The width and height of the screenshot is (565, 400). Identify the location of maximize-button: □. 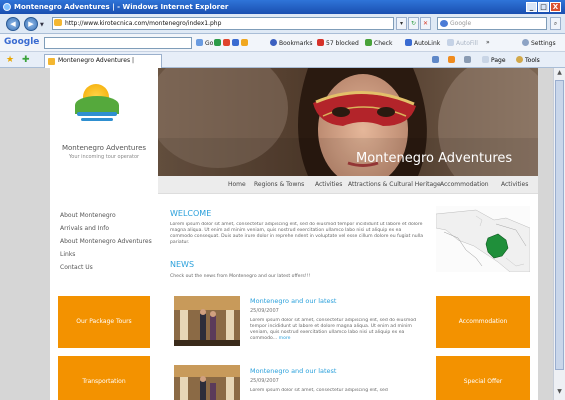
(543, 7).